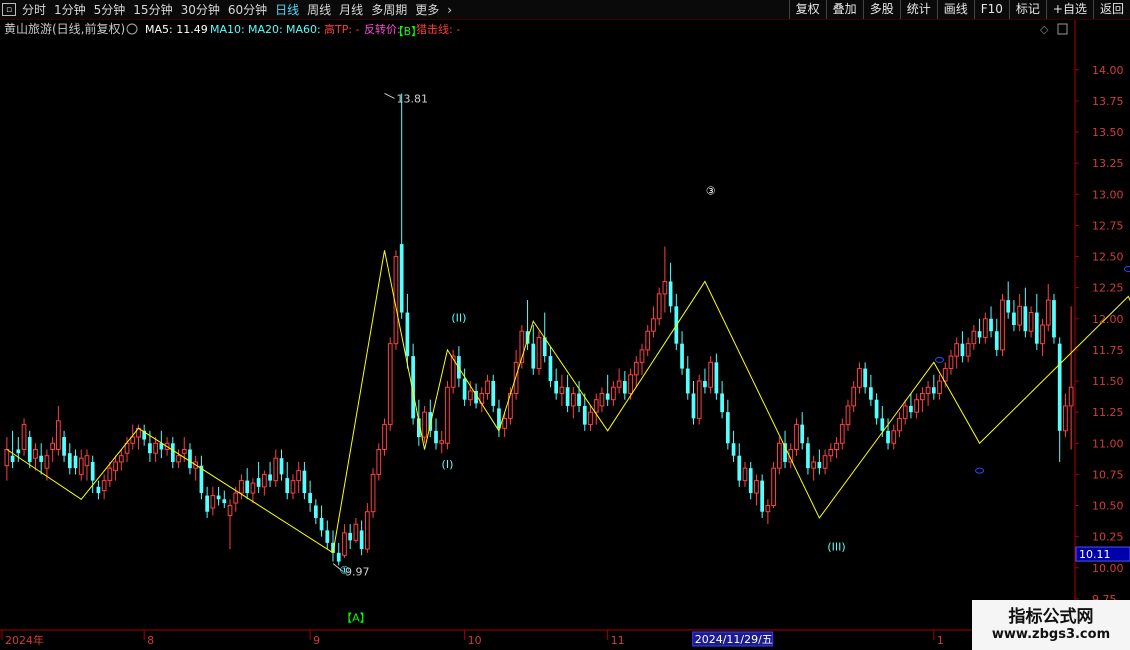 Image resolution: width=1130 pixels, height=650 pixels. I want to click on action-button: 标记, so click(1027, 9).